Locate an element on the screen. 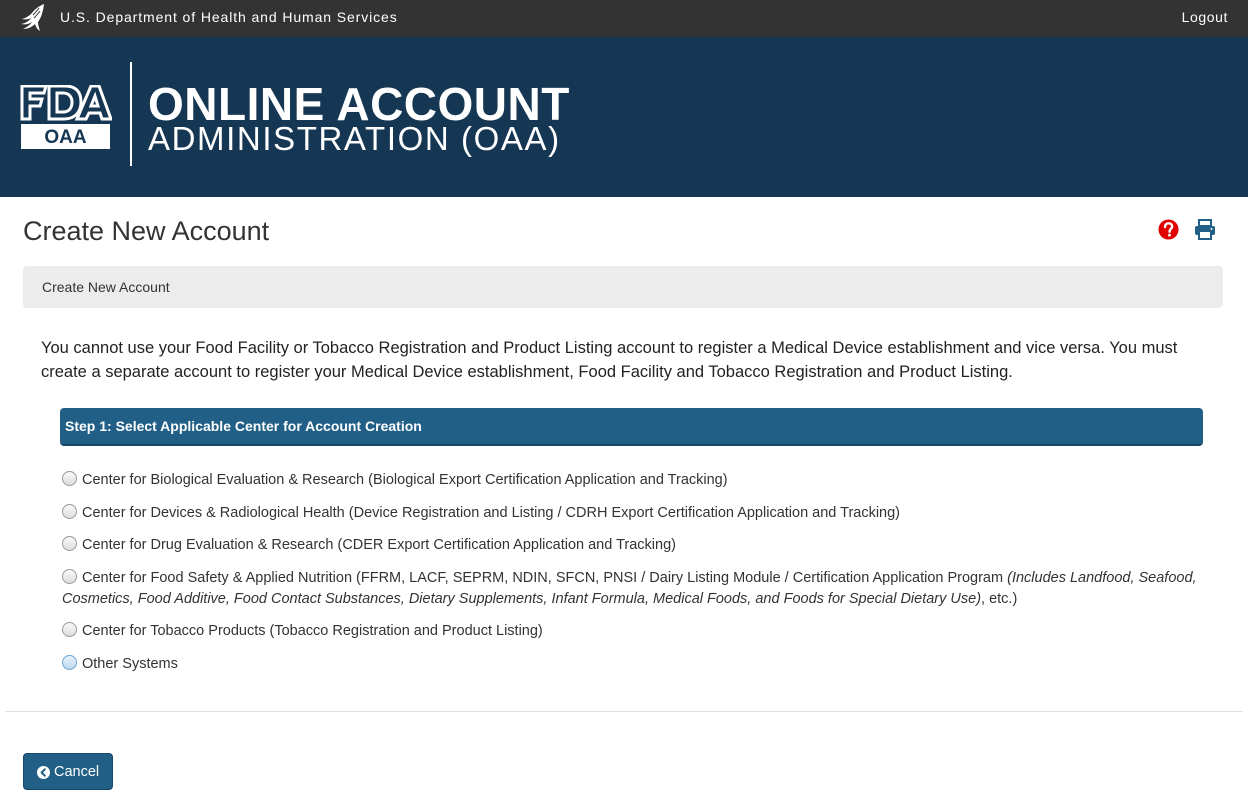  radio-cfsan is located at coordinates (69, 576).